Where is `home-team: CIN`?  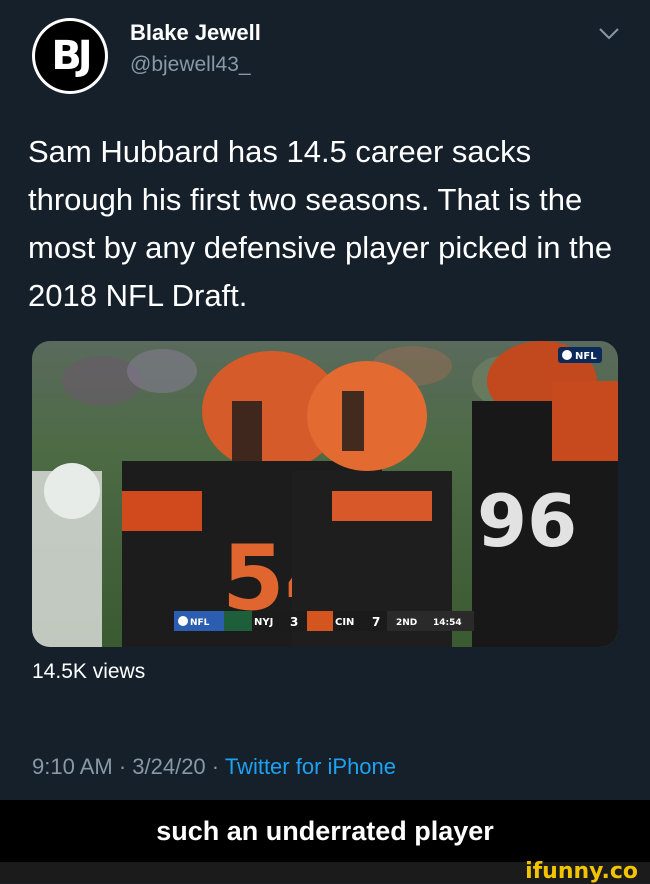 home-team: CIN is located at coordinates (344, 622).